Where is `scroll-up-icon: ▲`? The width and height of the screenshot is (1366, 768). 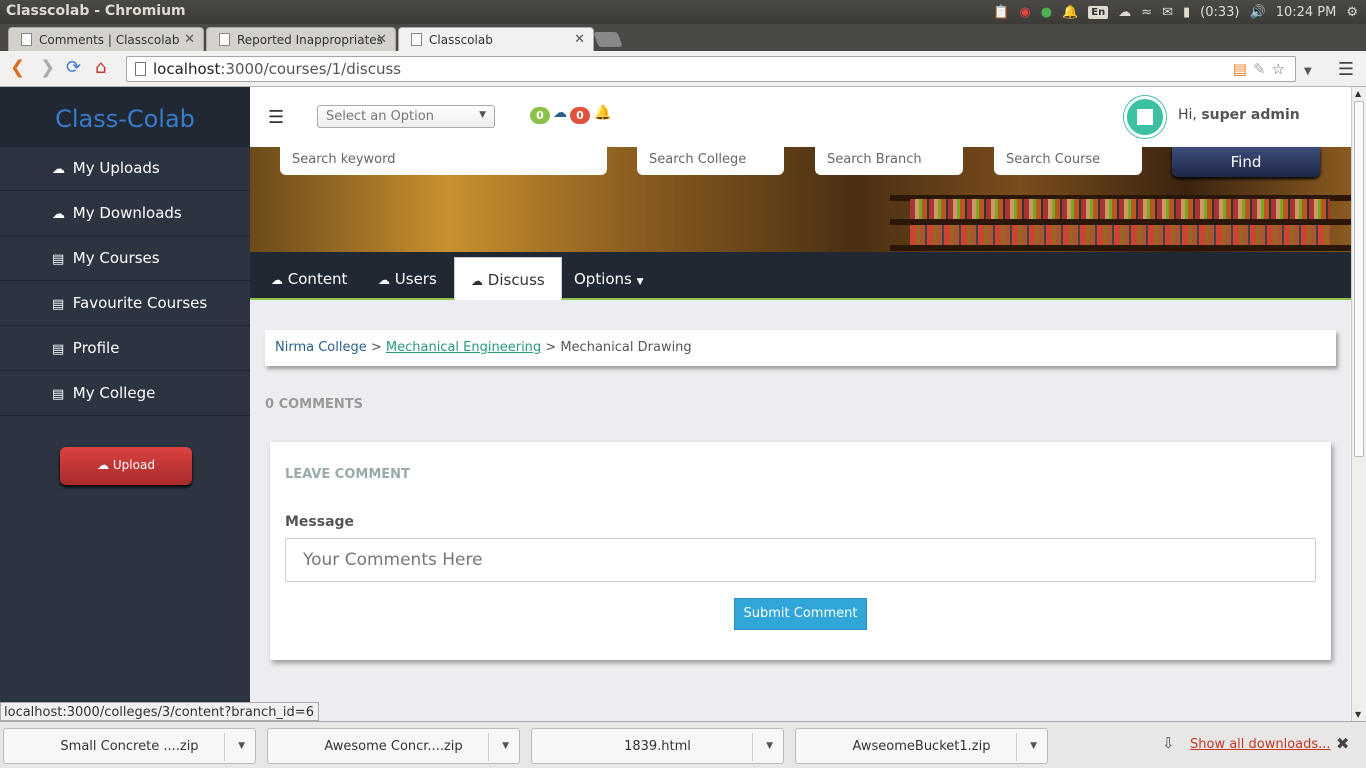
scroll-up-icon: ▲ is located at coordinates (1358, 93).